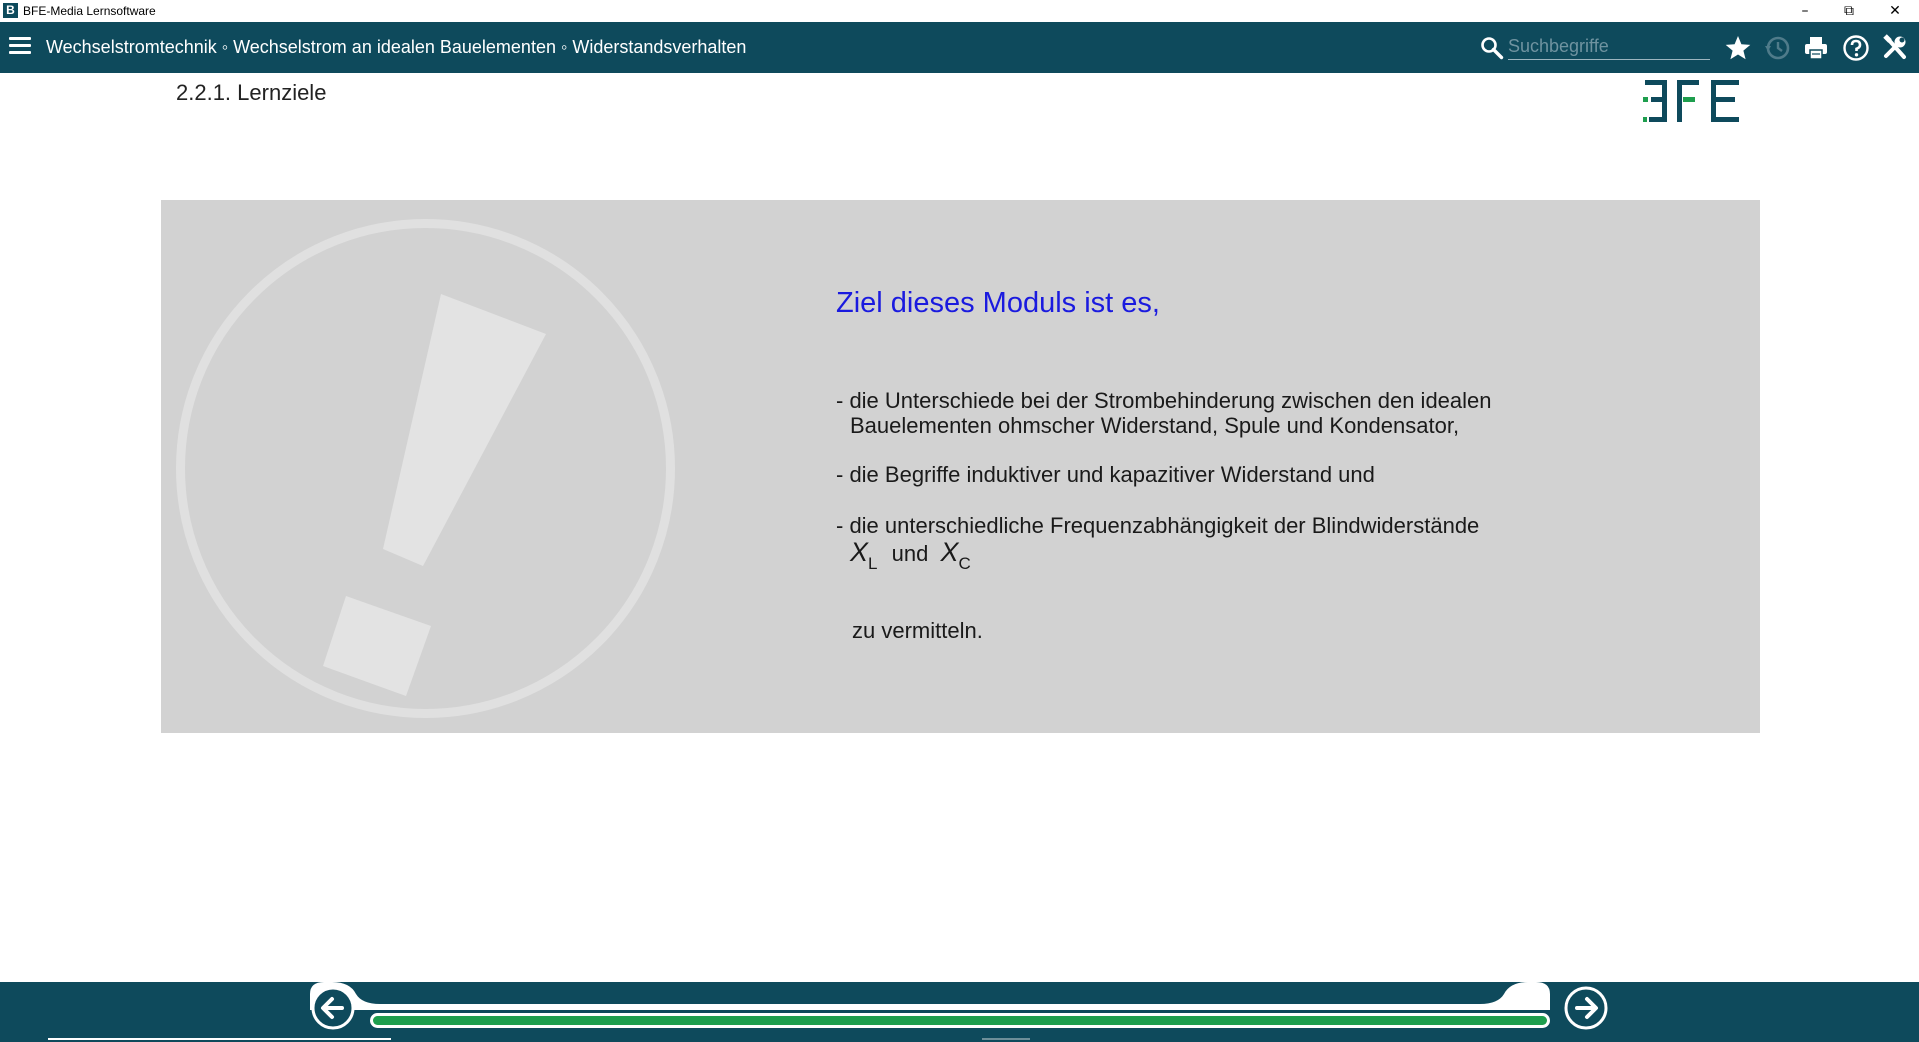 The height and width of the screenshot is (1042, 1919). I want to click on page-indicator, so click(1006, 1039).